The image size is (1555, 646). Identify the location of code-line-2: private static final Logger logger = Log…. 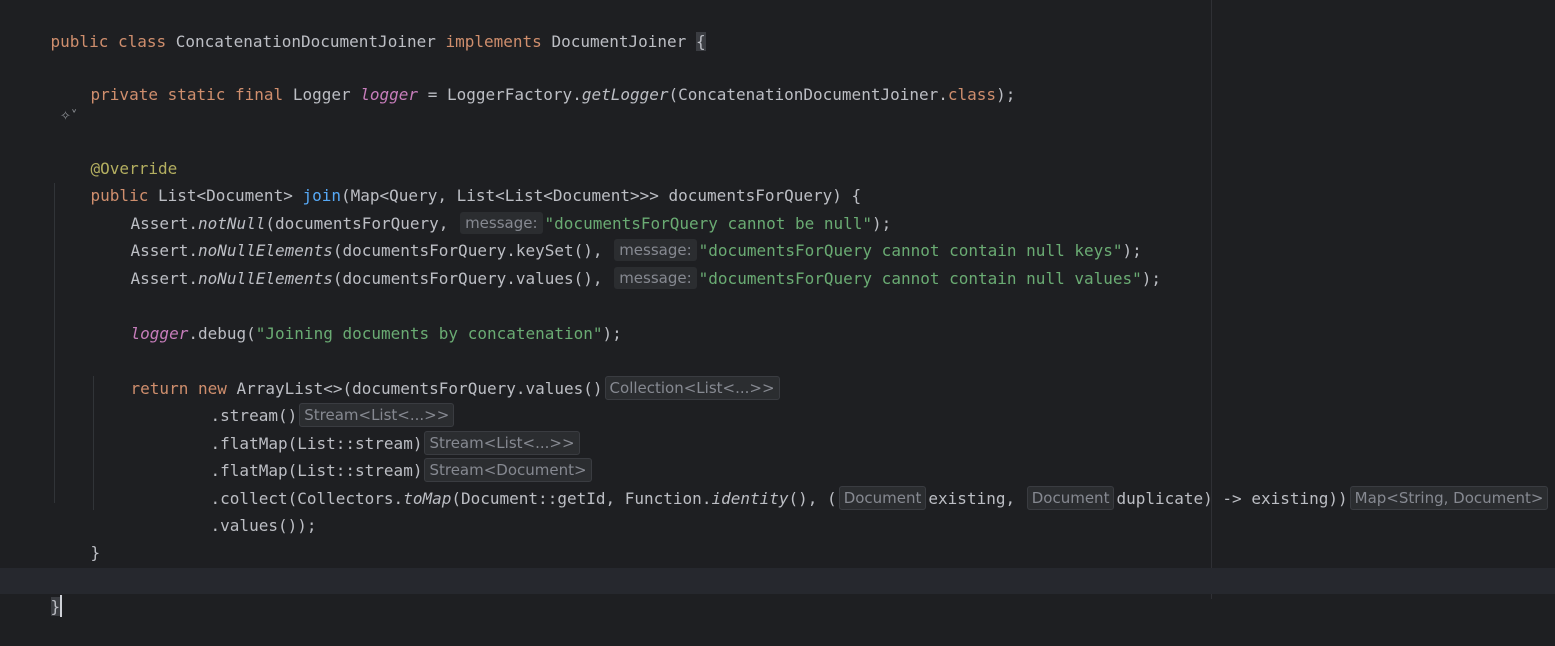
(534, 80).